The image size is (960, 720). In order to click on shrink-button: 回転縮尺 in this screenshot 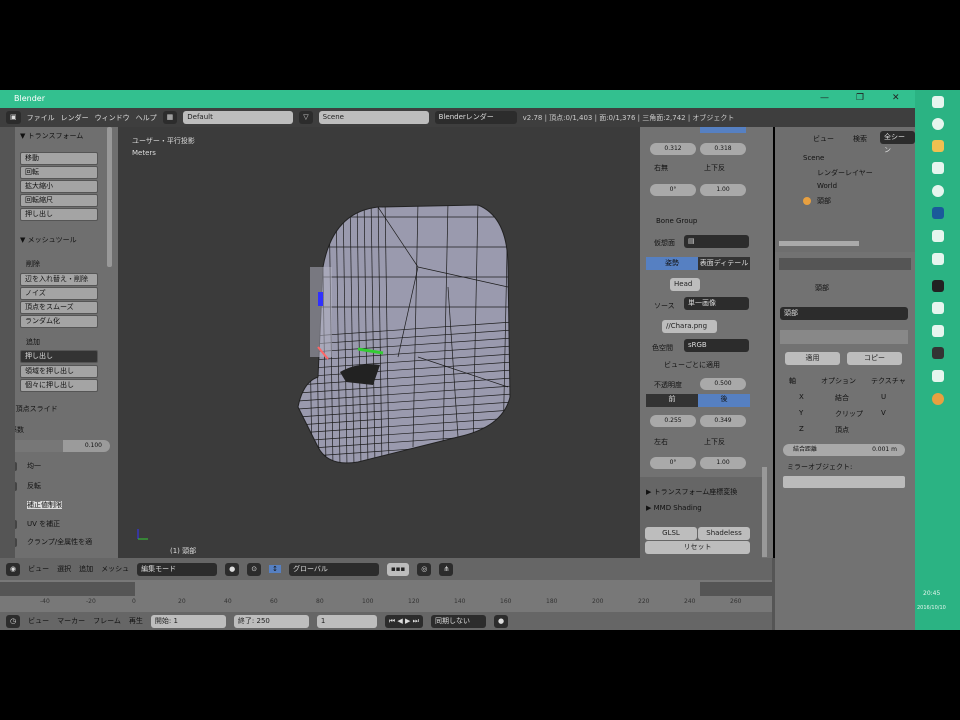, I will do `click(59, 200)`.